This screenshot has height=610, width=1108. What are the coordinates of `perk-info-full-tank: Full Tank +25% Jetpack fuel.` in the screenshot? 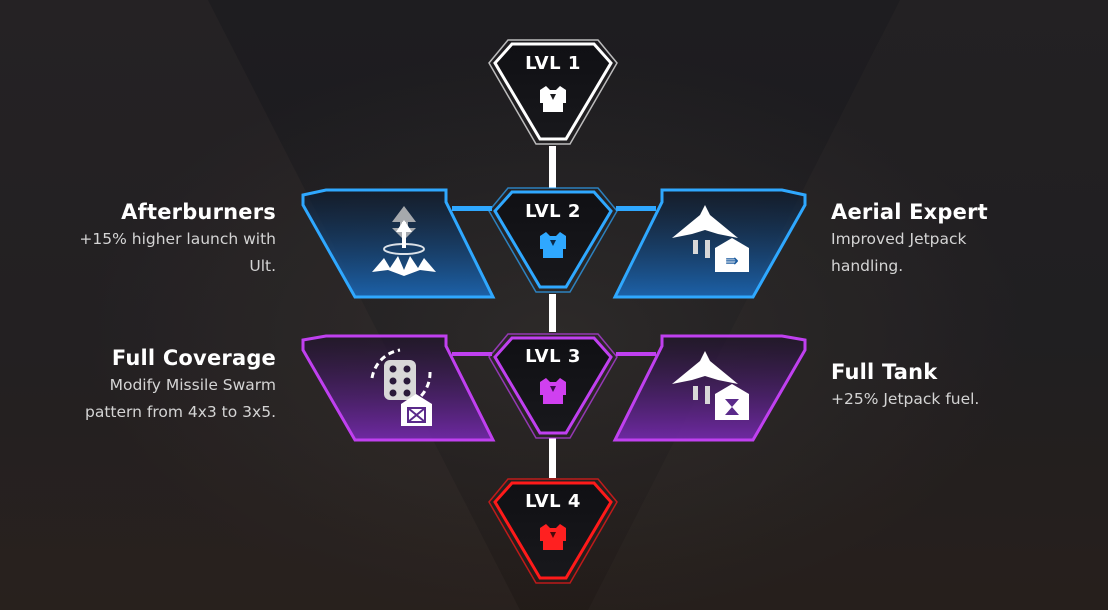 It's located at (961, 386).